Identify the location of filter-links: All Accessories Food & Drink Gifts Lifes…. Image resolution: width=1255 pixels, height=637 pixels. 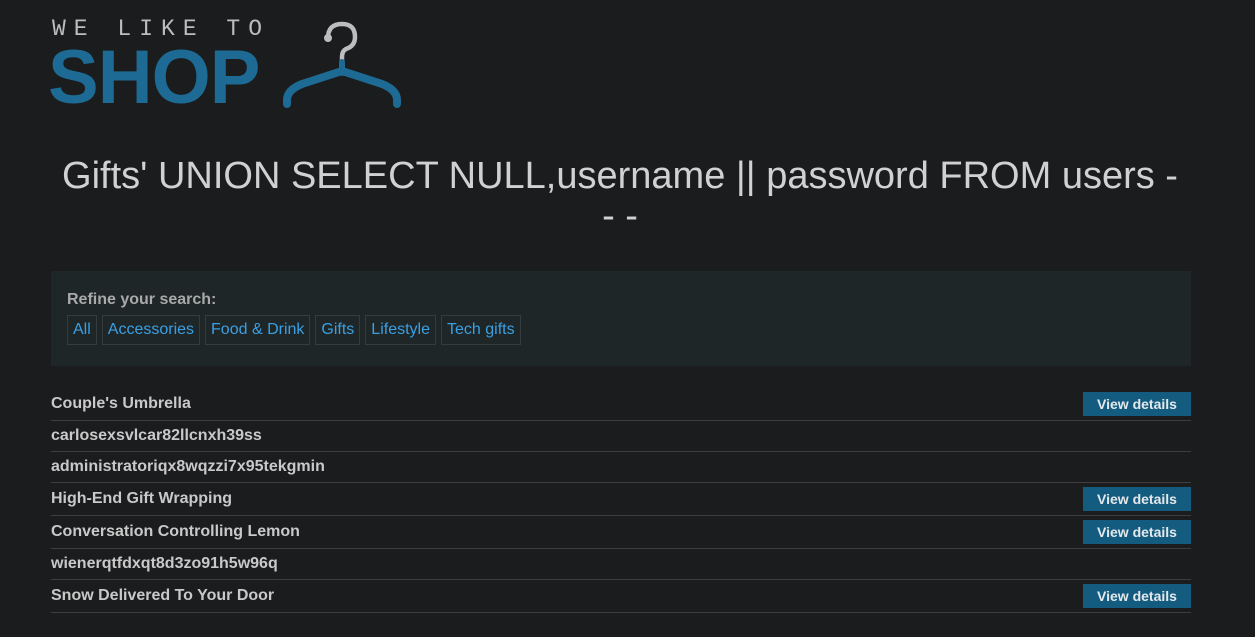
(621, 330).